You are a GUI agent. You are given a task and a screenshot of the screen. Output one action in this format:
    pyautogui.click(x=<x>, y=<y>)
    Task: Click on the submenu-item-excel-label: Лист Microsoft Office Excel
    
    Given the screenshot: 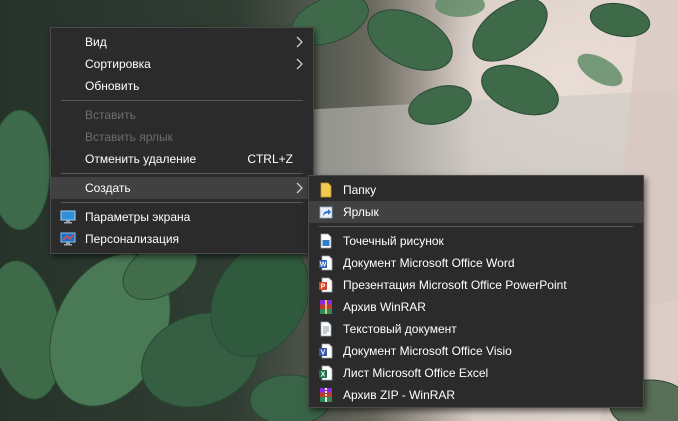 What is the action you would take?
    pyautogui.click(x=416, y=373)
    